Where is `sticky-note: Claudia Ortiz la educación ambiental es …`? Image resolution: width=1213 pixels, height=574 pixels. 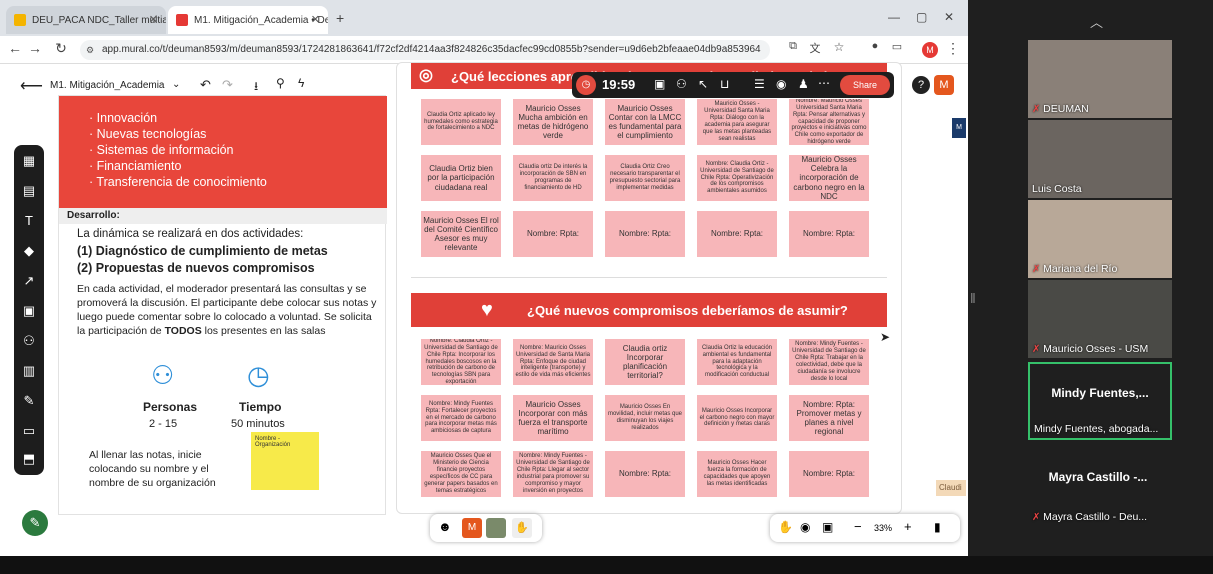
sticky-note: Claudia Ortiz la educación ambiental es … is located at coordinates (737, 362).